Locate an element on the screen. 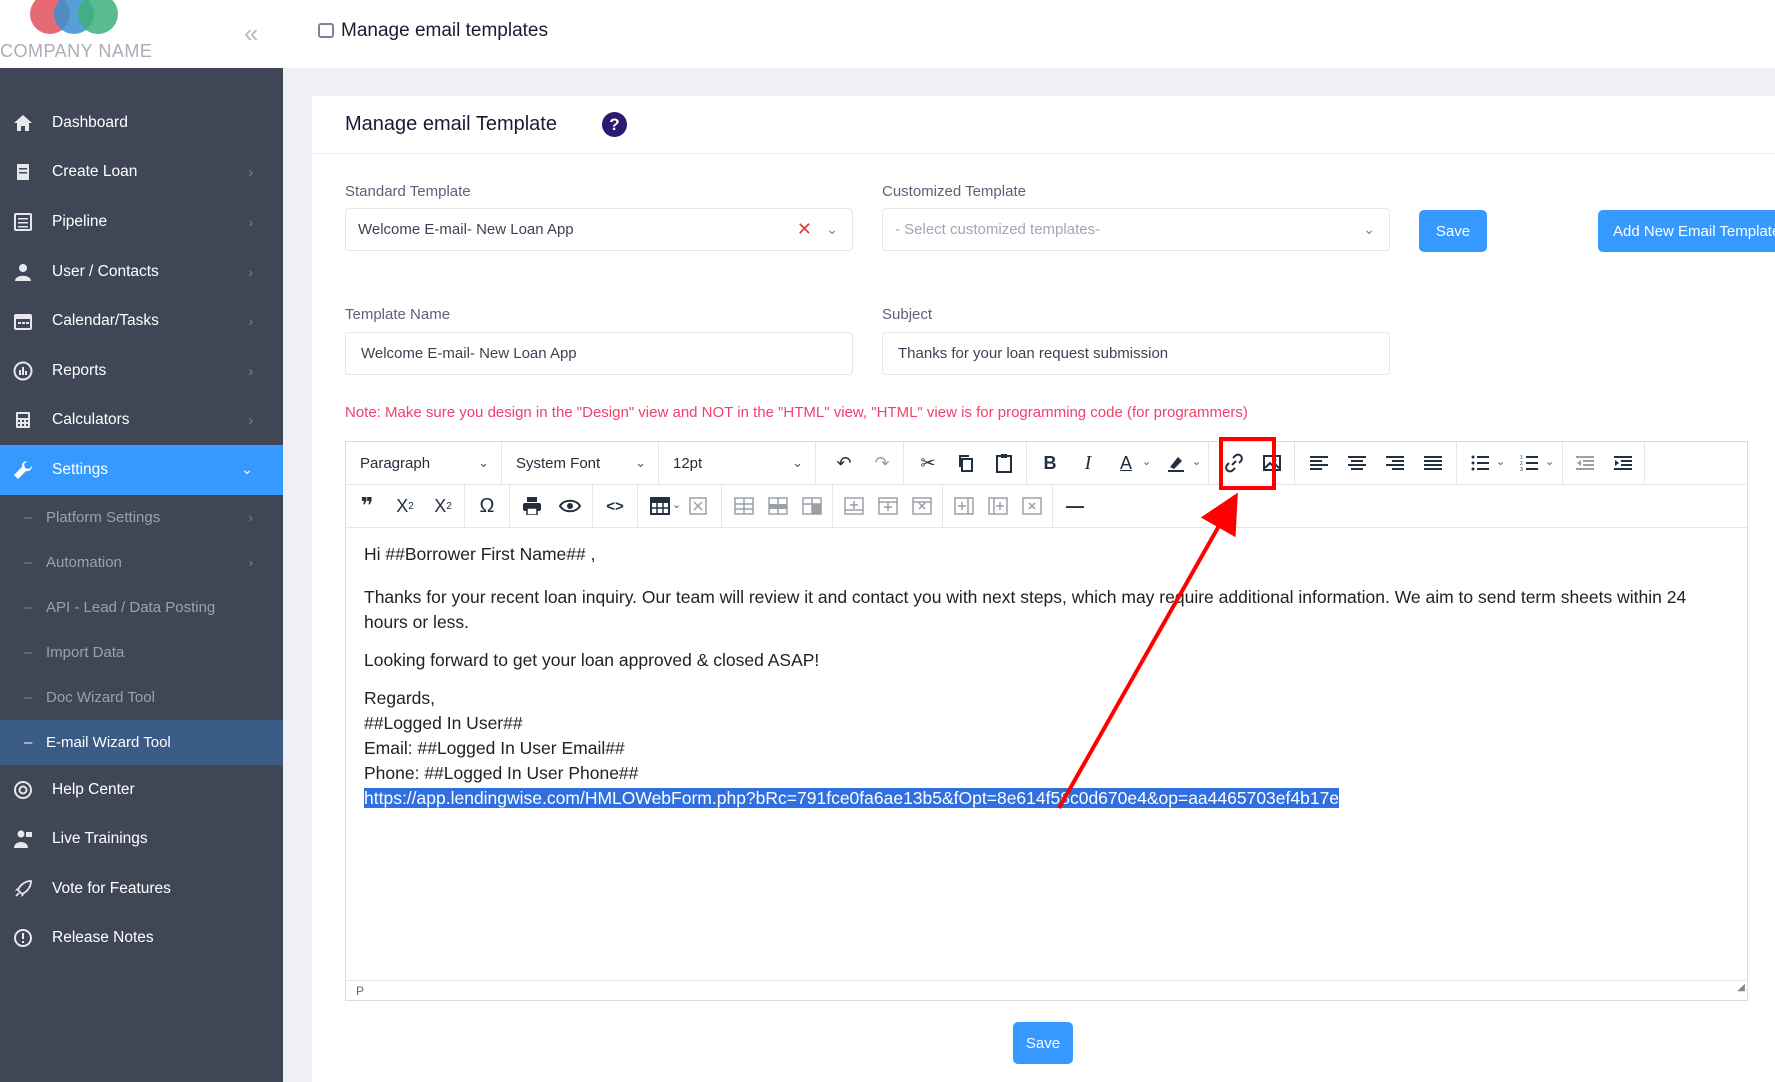 Image resolution: width=1775 pixels, height=1082 pixels. collapse-sidebar-icon: « is located at coordinates (251, 33).